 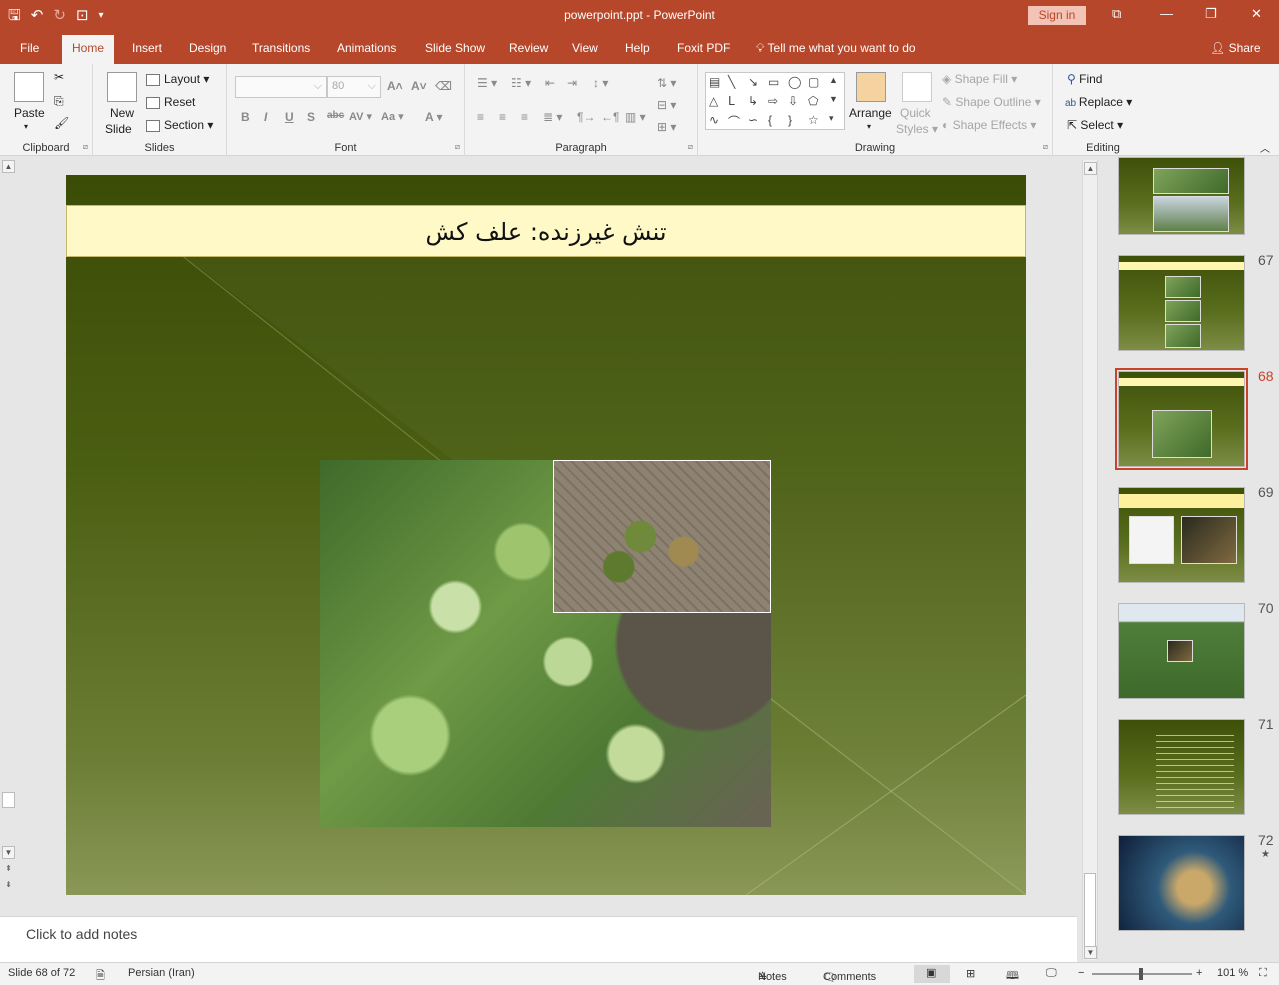 What do you see at coordinates (360, 116) in the screenshot?
I see `character-spacing-icon: AV ▾` at bounding box center [360, 116].